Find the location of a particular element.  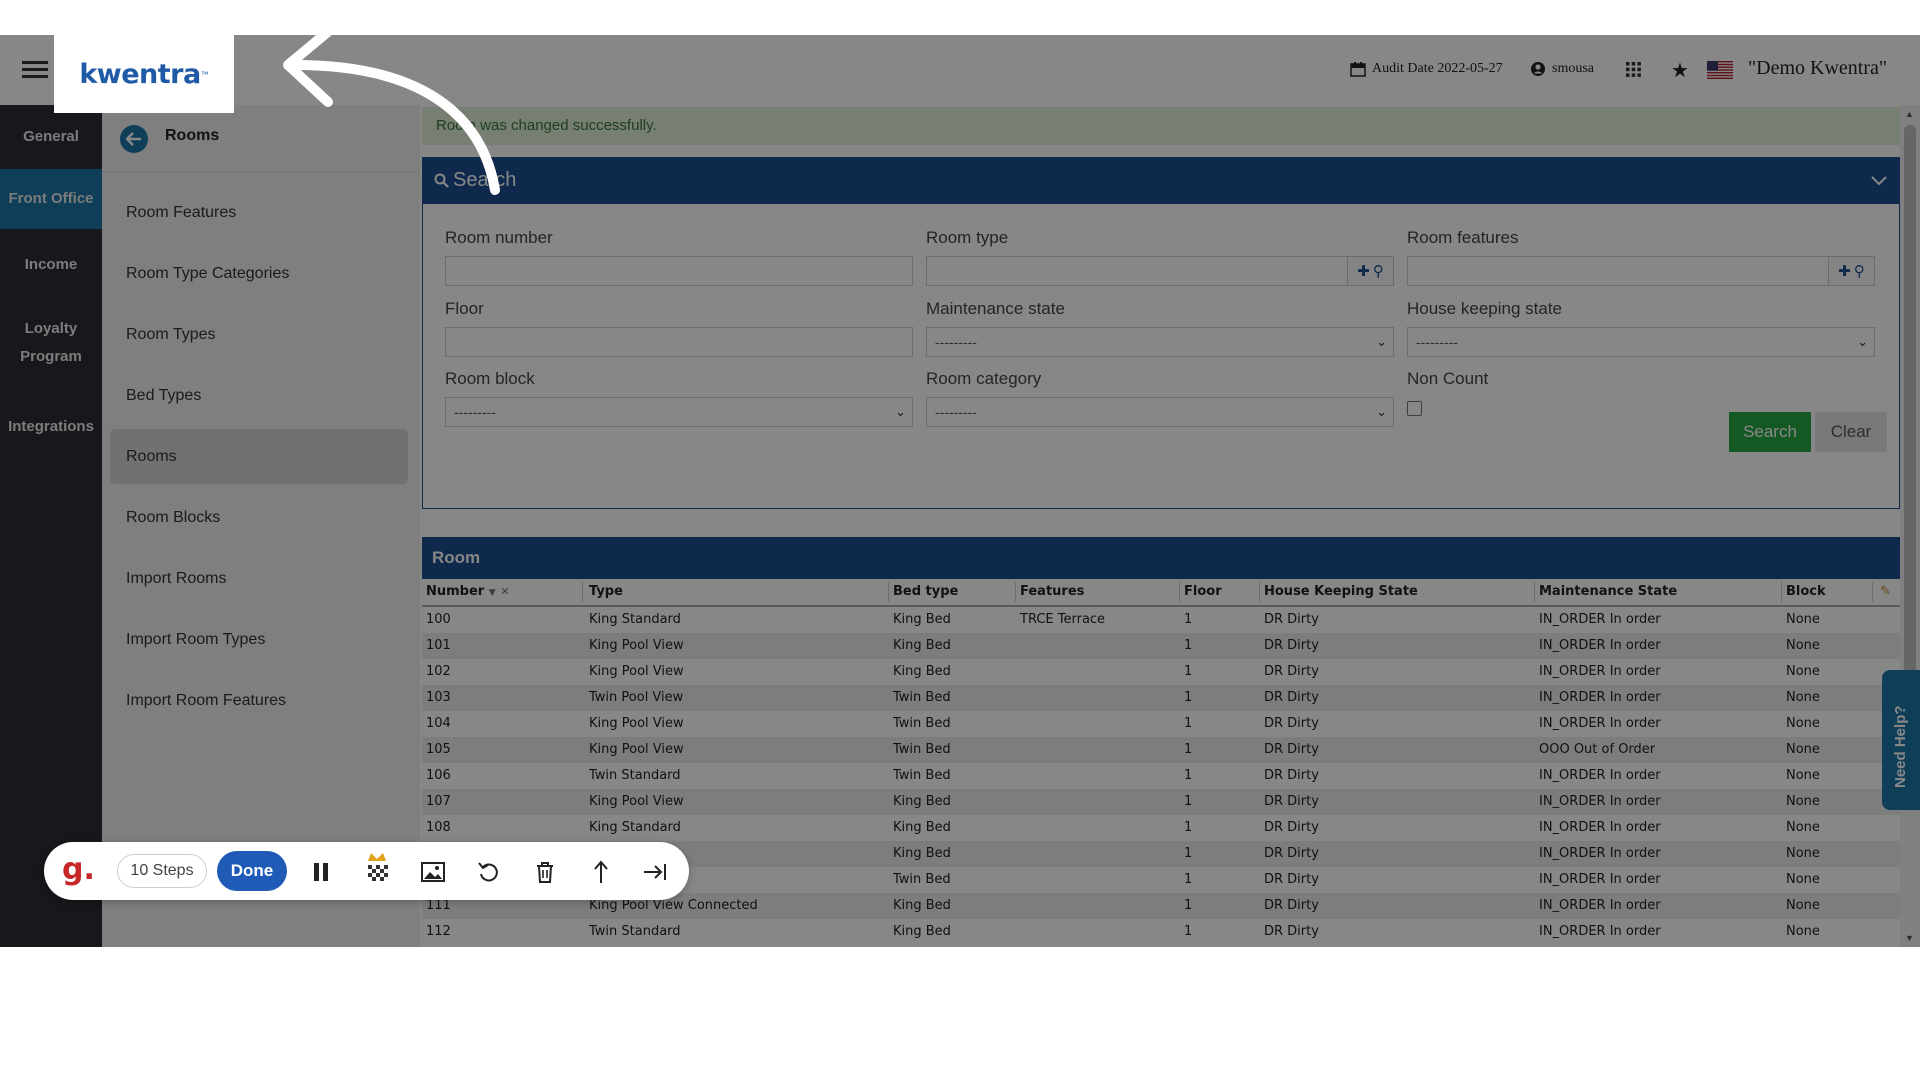

room-block-select: --------- ⌄ is located at coordinates (679, 412).